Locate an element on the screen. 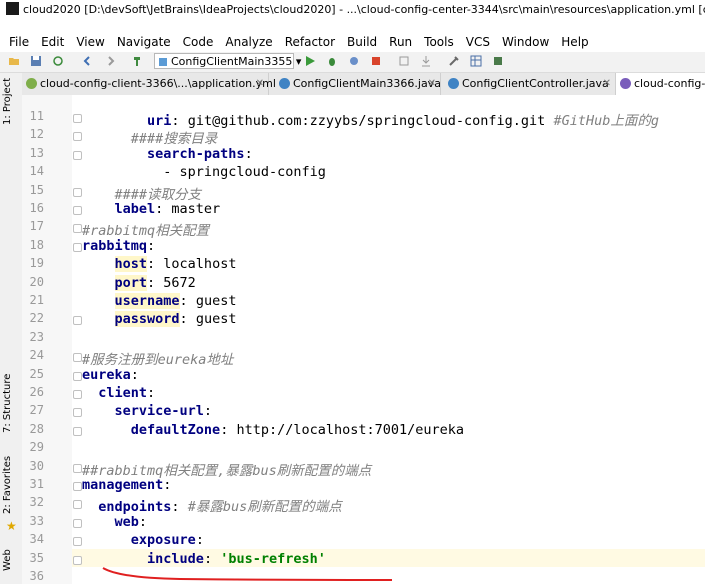 The image size is (705, 584). menu-edit: Edit is located at coordinates (52, 42).